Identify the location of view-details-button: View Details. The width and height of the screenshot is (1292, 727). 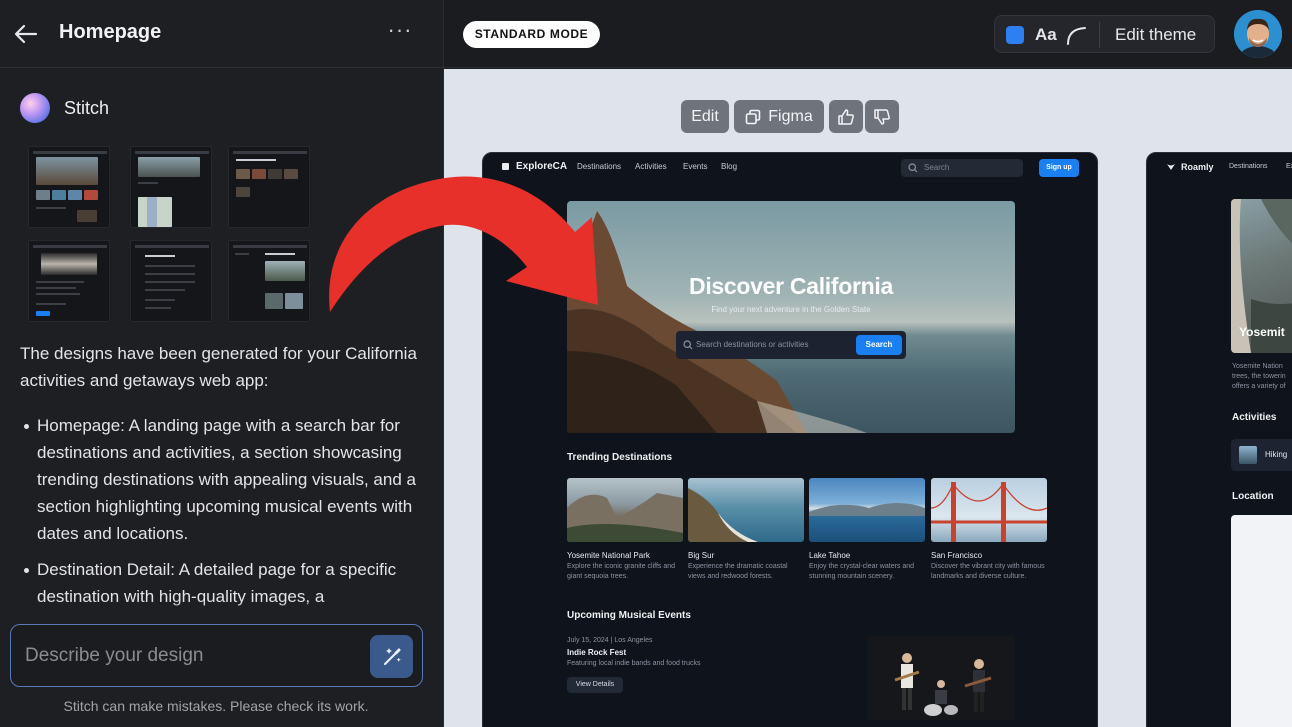
(595, 685).